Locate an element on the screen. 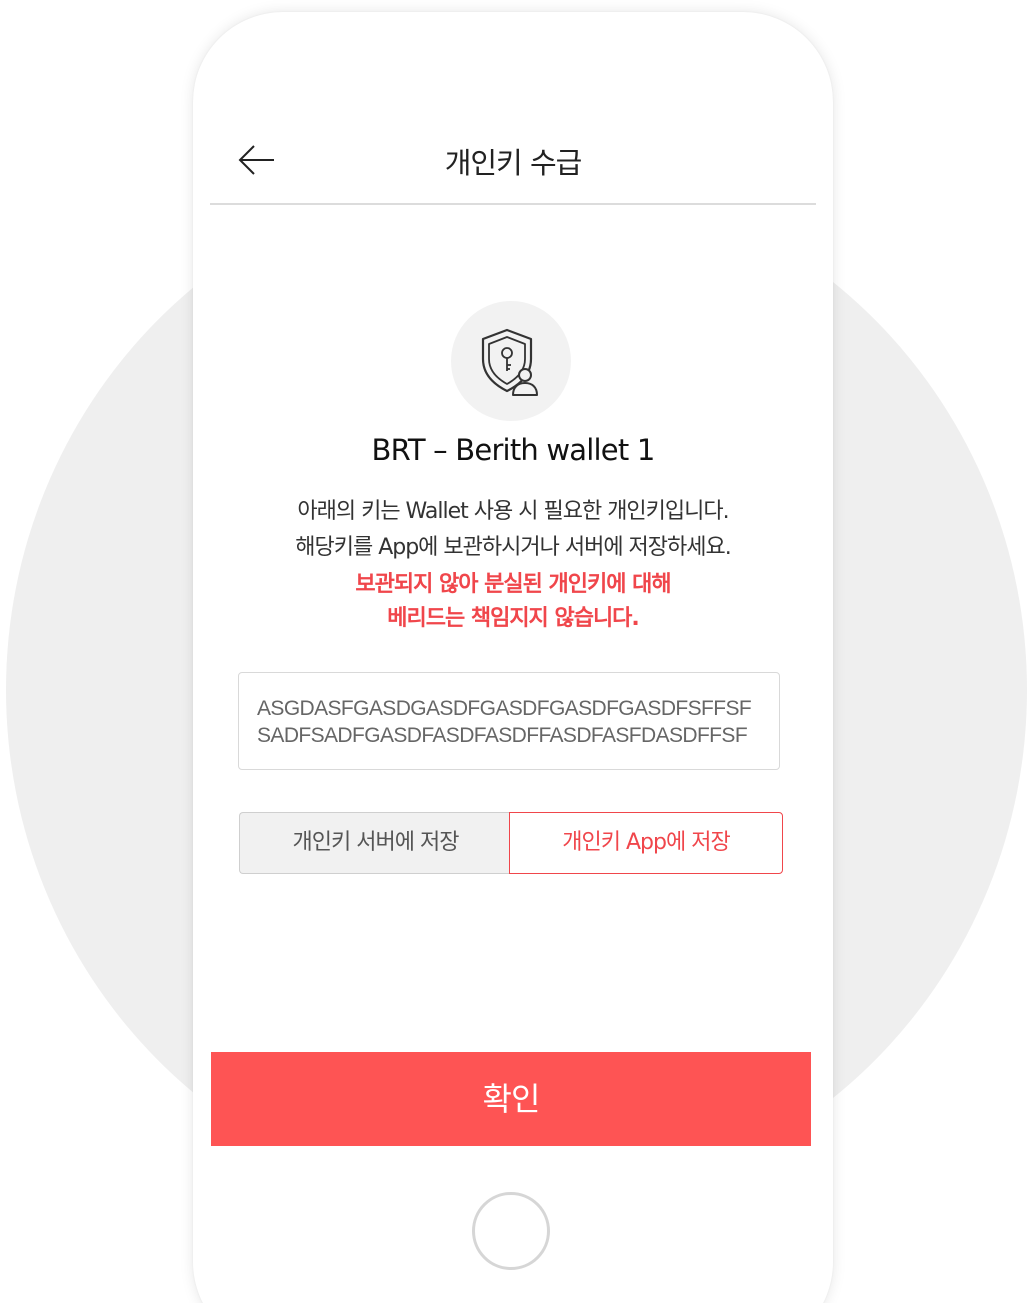 The height and width of the screenshot is (1303, 1027). save-option-group: 개인키 서버에 저장 개인키 App에 저장 is located at coordinates (511, 843).